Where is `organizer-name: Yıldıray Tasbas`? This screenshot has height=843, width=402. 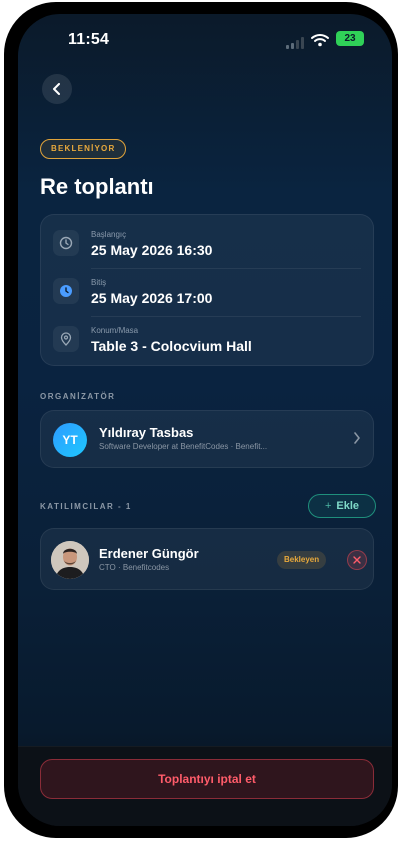 organizer-name: Yıldıray Tasbas is located at coordinates (146, 432).